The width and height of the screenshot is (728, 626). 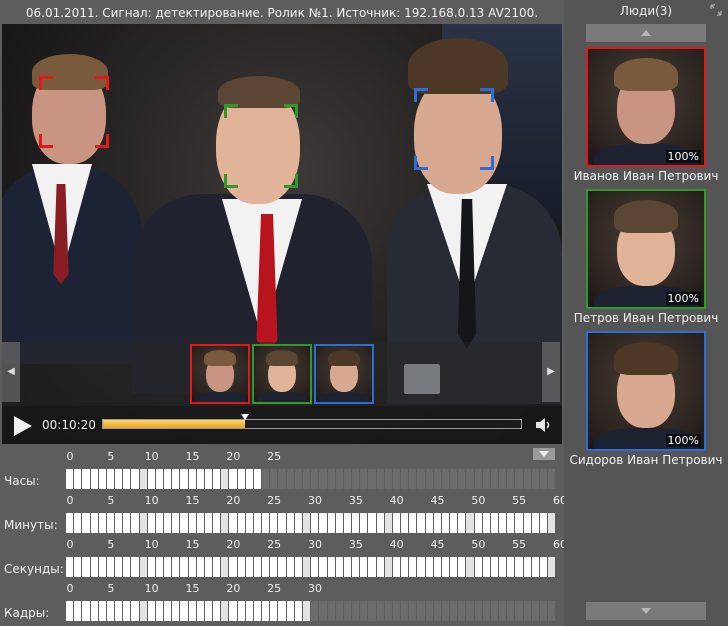 I want to click on play-icon, so click(x=23, y=426).